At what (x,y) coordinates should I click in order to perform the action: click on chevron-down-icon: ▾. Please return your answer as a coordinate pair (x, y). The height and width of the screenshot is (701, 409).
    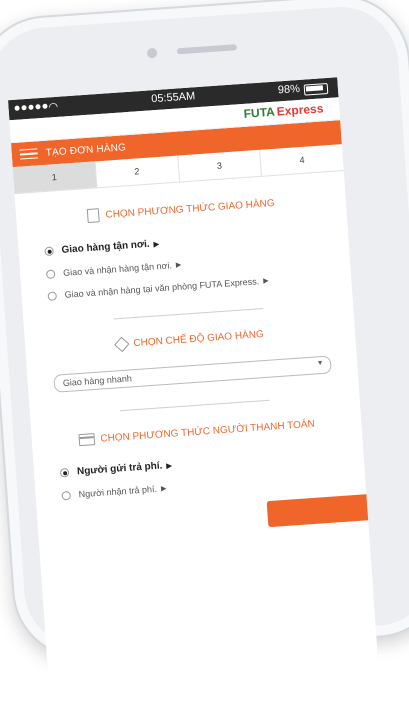
    Looking at the image, I should click on (320, 363).